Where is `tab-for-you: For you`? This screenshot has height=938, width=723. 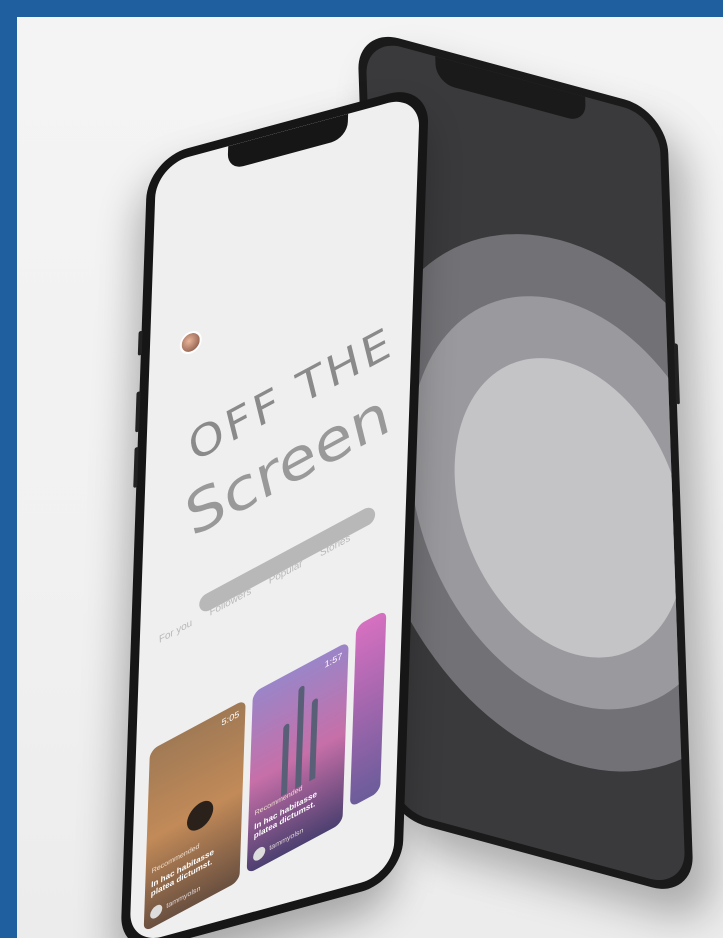
tab-for-you: For you is located at coordinates (176, 632).